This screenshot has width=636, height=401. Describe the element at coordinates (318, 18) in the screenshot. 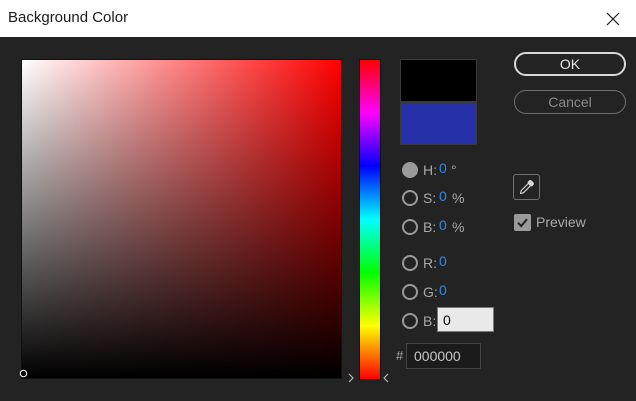

I see `title-bar: Background Color` at that location.